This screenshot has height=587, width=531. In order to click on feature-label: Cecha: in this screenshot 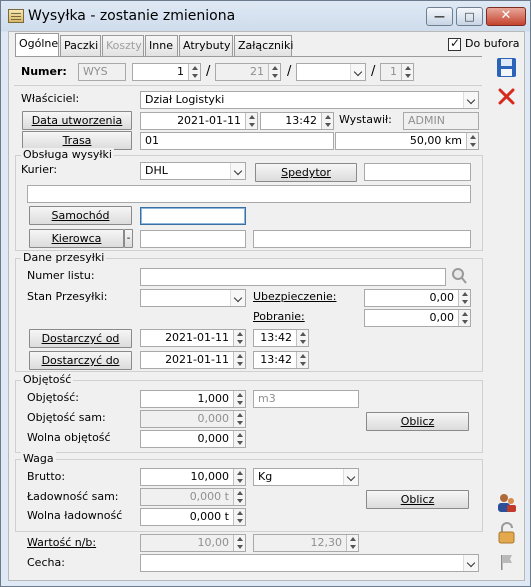, I will do `click(46, 562)`.